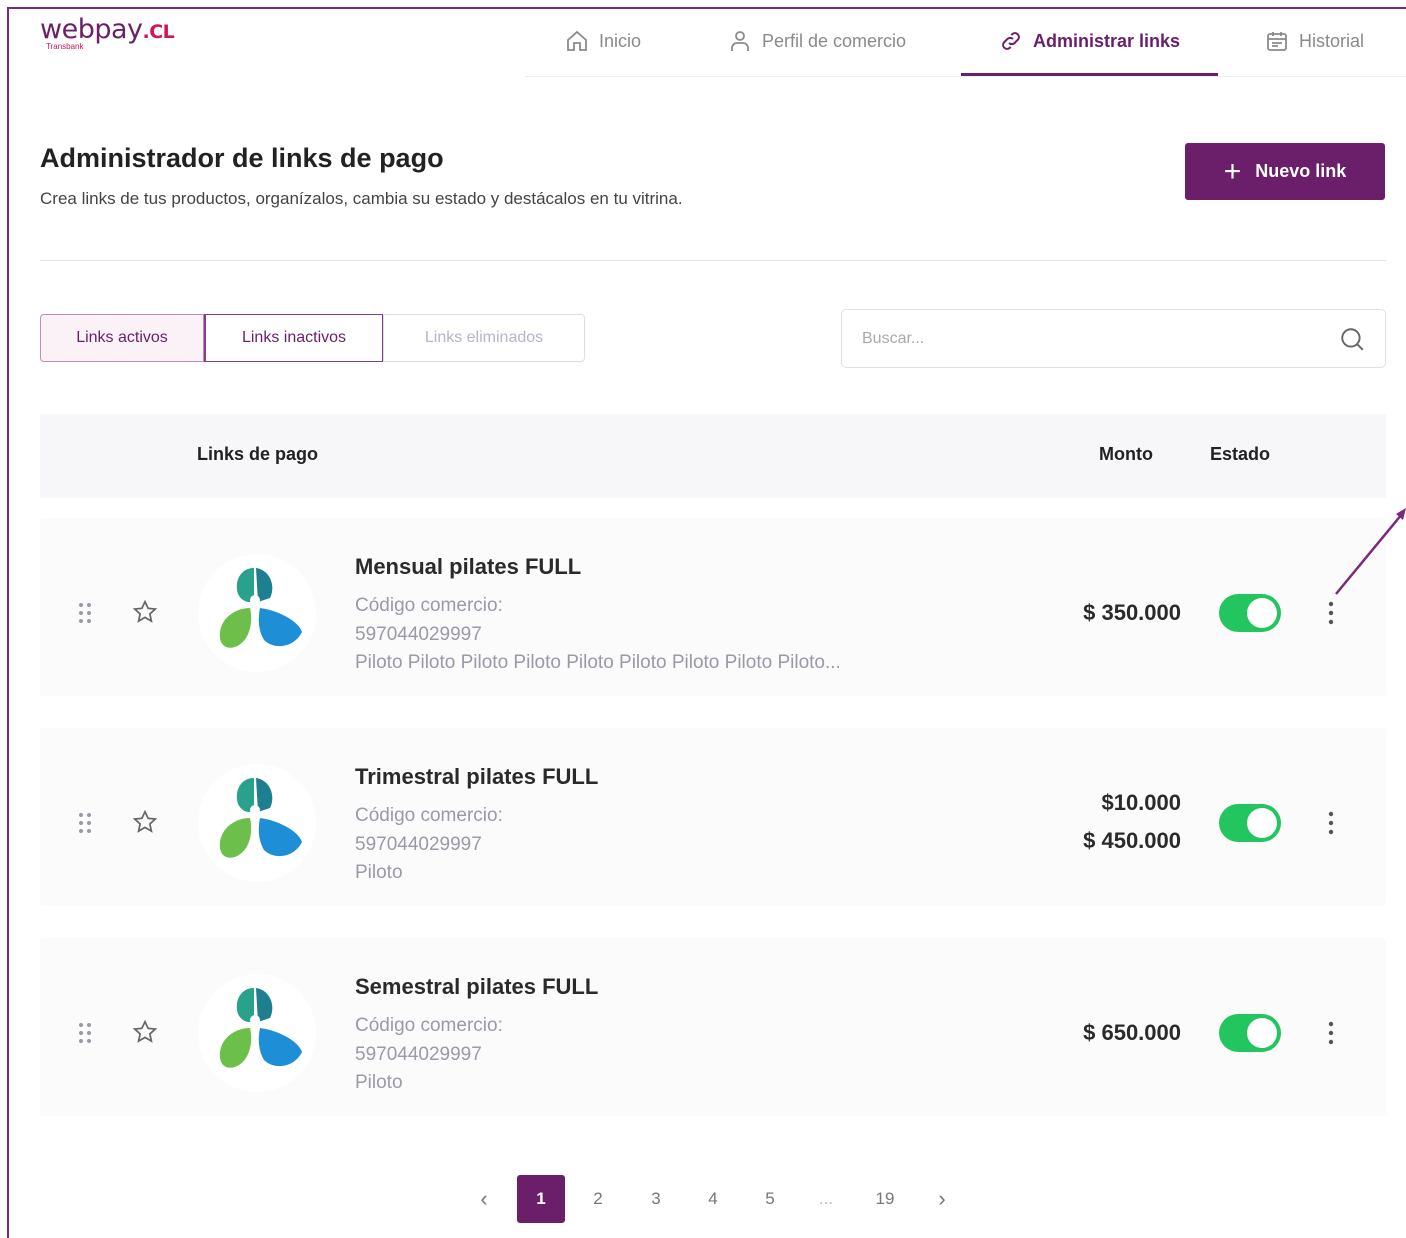  What do you see at coordinates (1232, 171) in the screenshot?
I see `plus-icon: +` at bounding box center [1232, 171].